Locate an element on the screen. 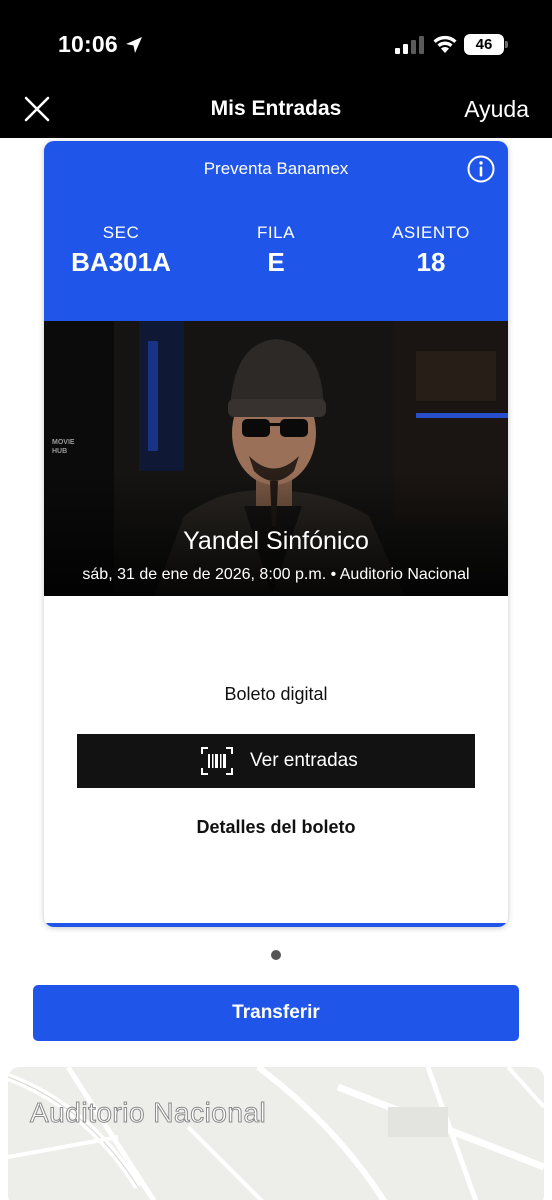 The height and width of the screenshot is (1200, 552). help-link: Ayuda is located at coordinates (496, 109).